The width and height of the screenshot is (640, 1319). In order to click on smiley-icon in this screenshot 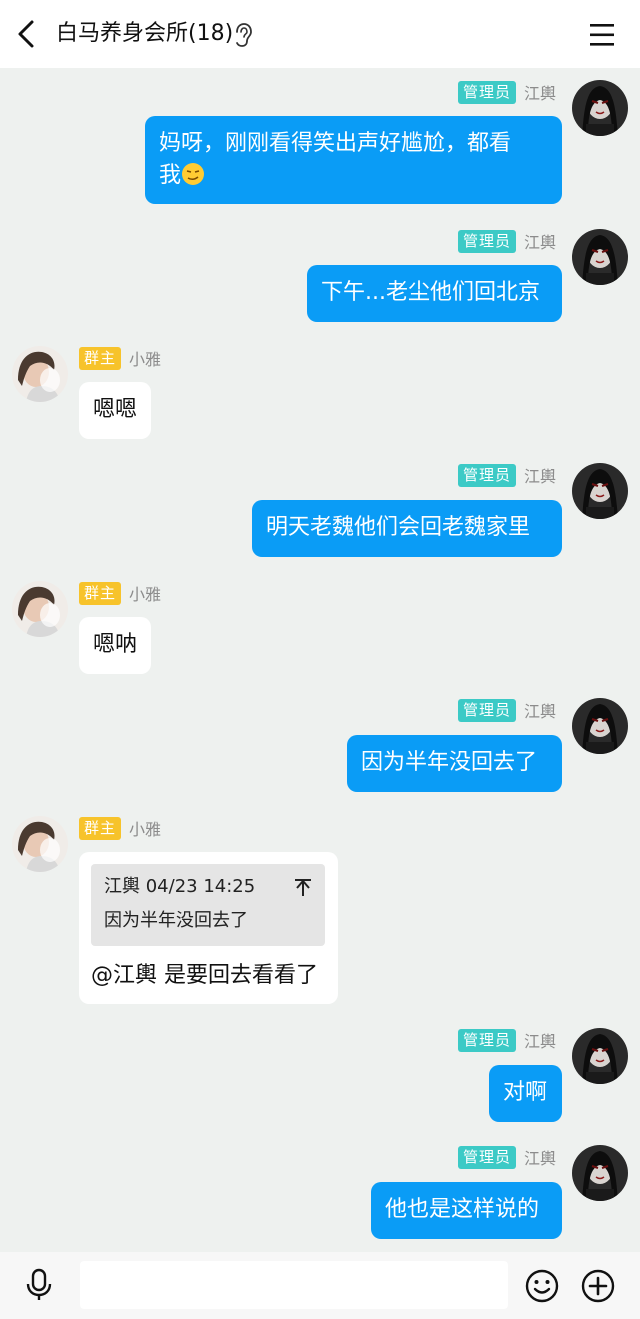, I will do `click(542, 1286)`.